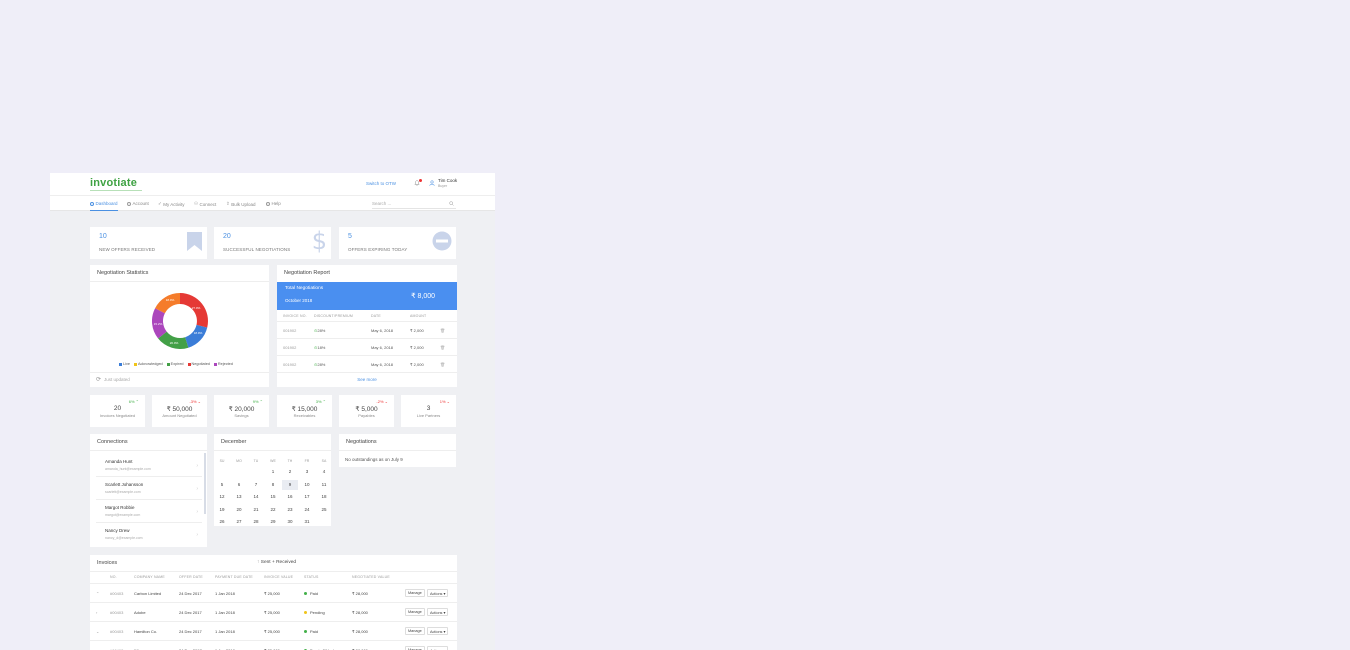 The image size is (1350, 650). I want to click on calendar-day: 31, so click(307, 521).